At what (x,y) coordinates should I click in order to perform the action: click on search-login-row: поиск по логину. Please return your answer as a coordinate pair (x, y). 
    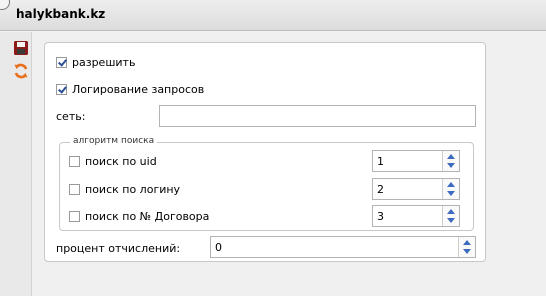
    Looking at the image, I should click on (124, 189).